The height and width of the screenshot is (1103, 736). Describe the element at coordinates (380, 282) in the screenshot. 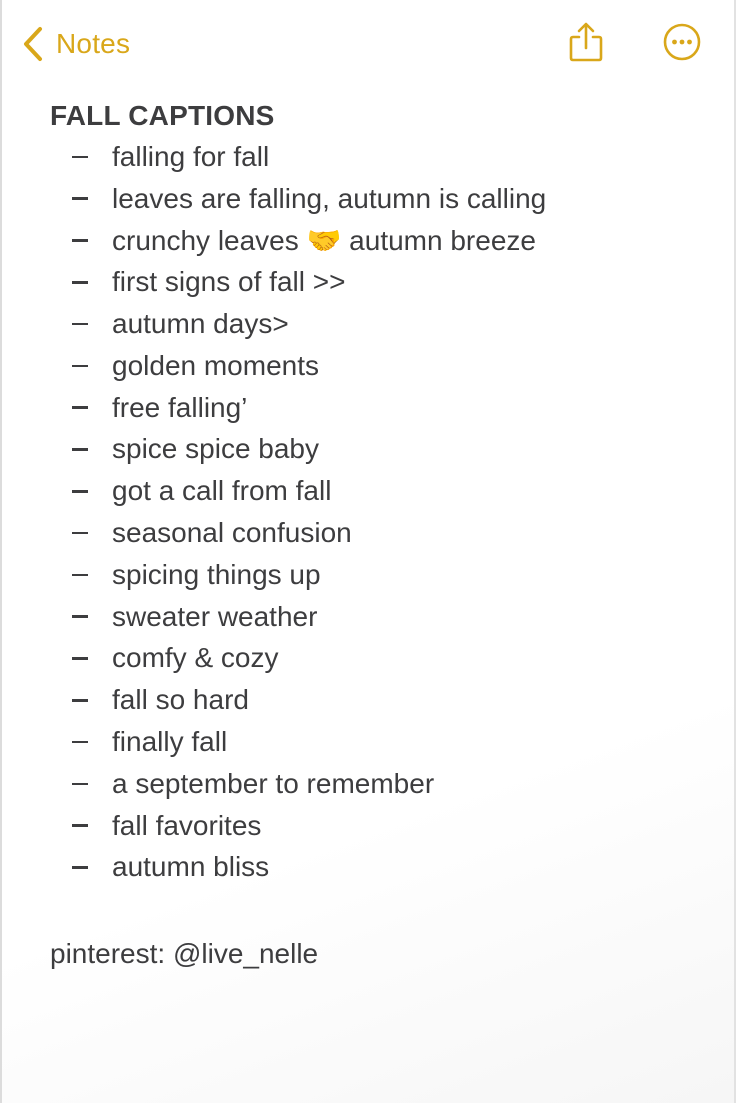

I see `caption-item: first signs of fall >>` at that location.